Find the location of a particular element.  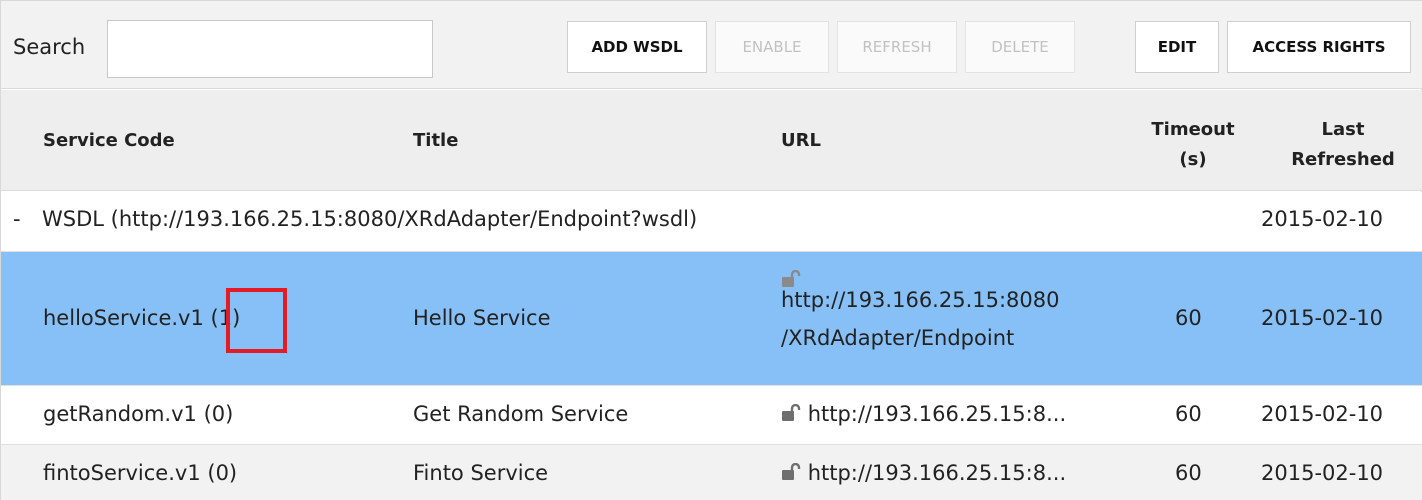

service-code: helloService.v1 (1) is located at coordinates (141, 318).